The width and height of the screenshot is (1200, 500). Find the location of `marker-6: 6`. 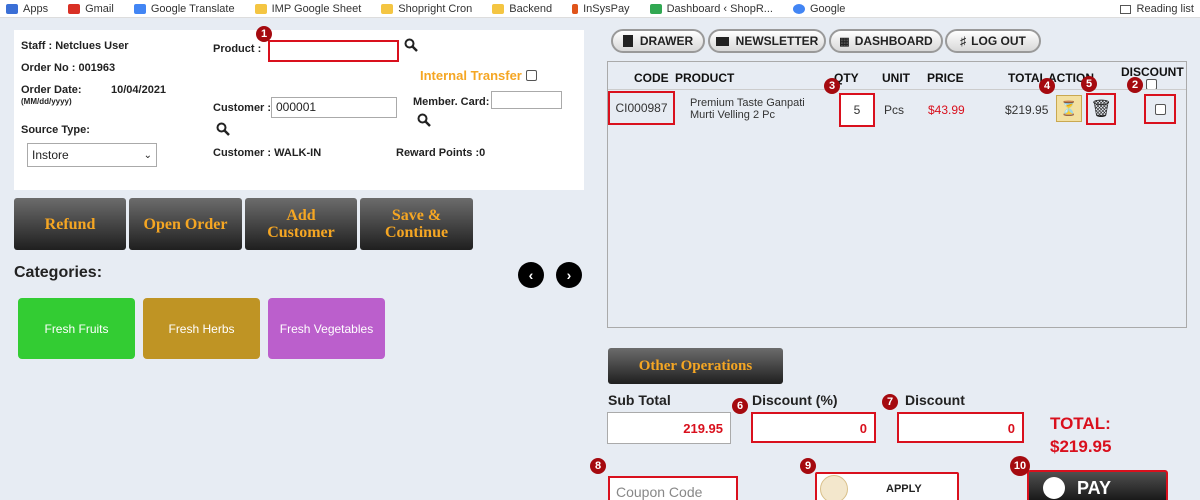

marker-6: 6 is located at coordinates (740, 406).